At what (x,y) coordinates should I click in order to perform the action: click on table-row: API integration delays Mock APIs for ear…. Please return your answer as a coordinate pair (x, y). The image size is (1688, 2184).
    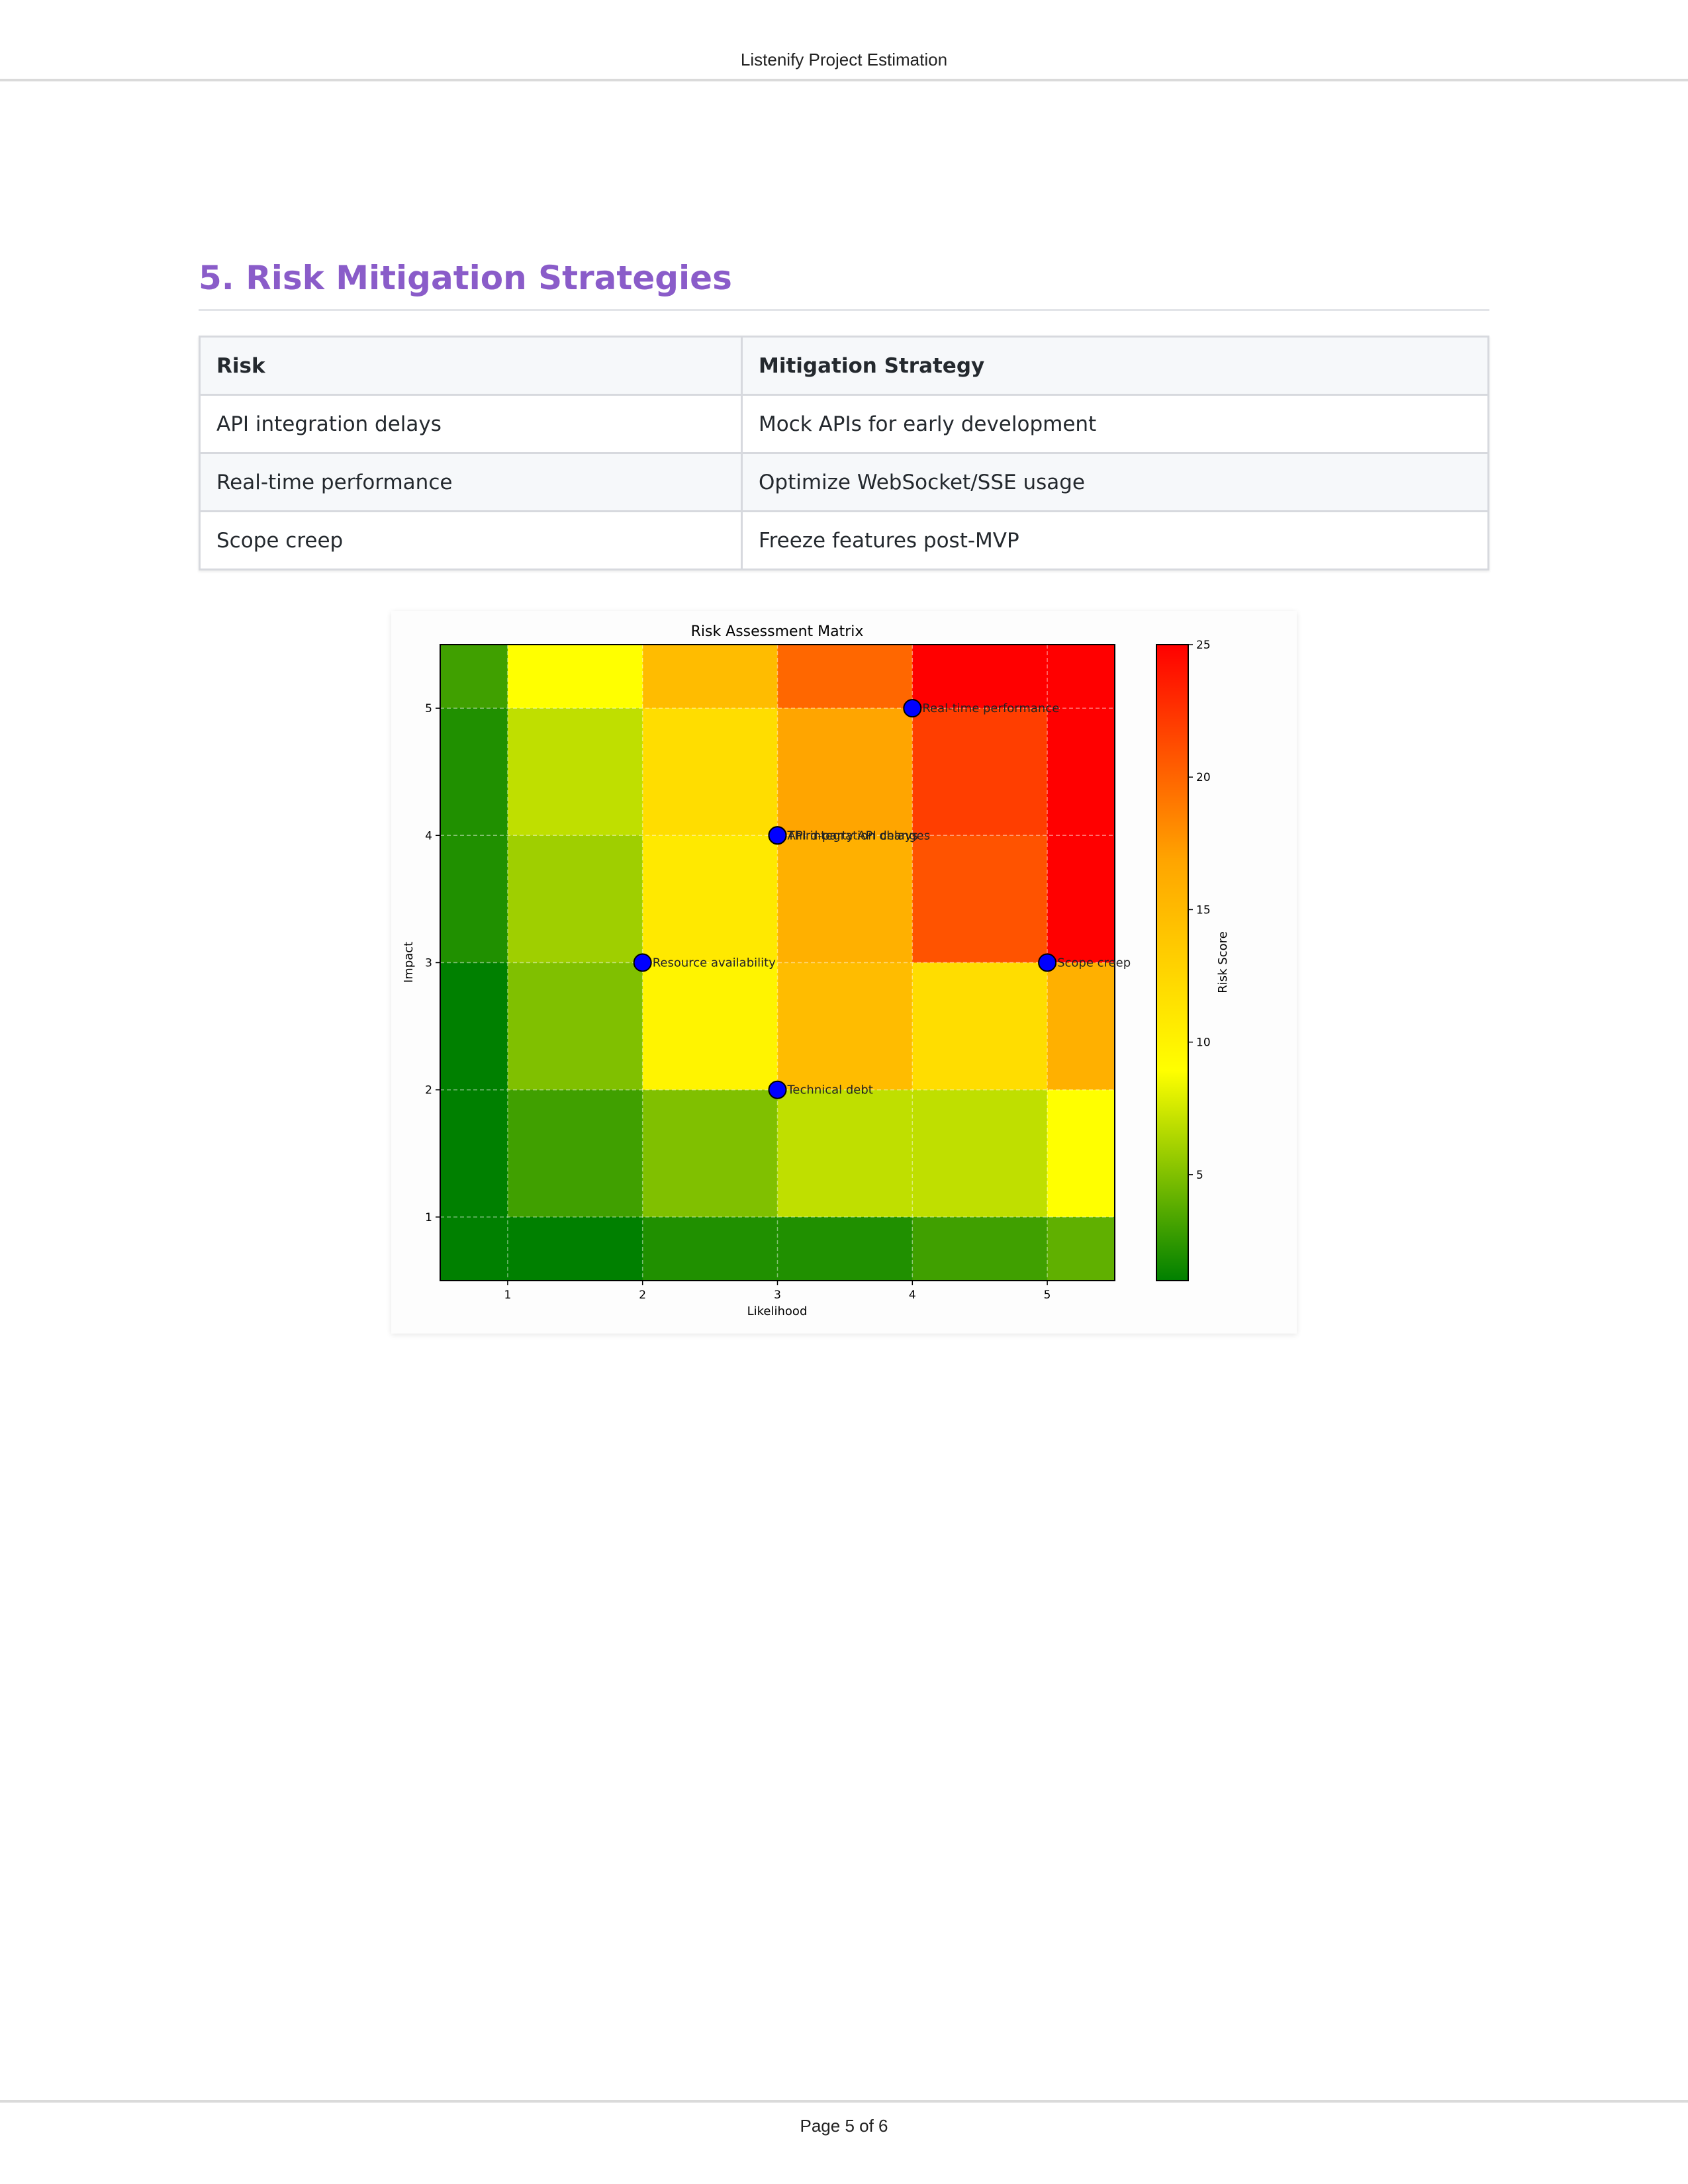
    Looking at the image, I should click on (844, 424).